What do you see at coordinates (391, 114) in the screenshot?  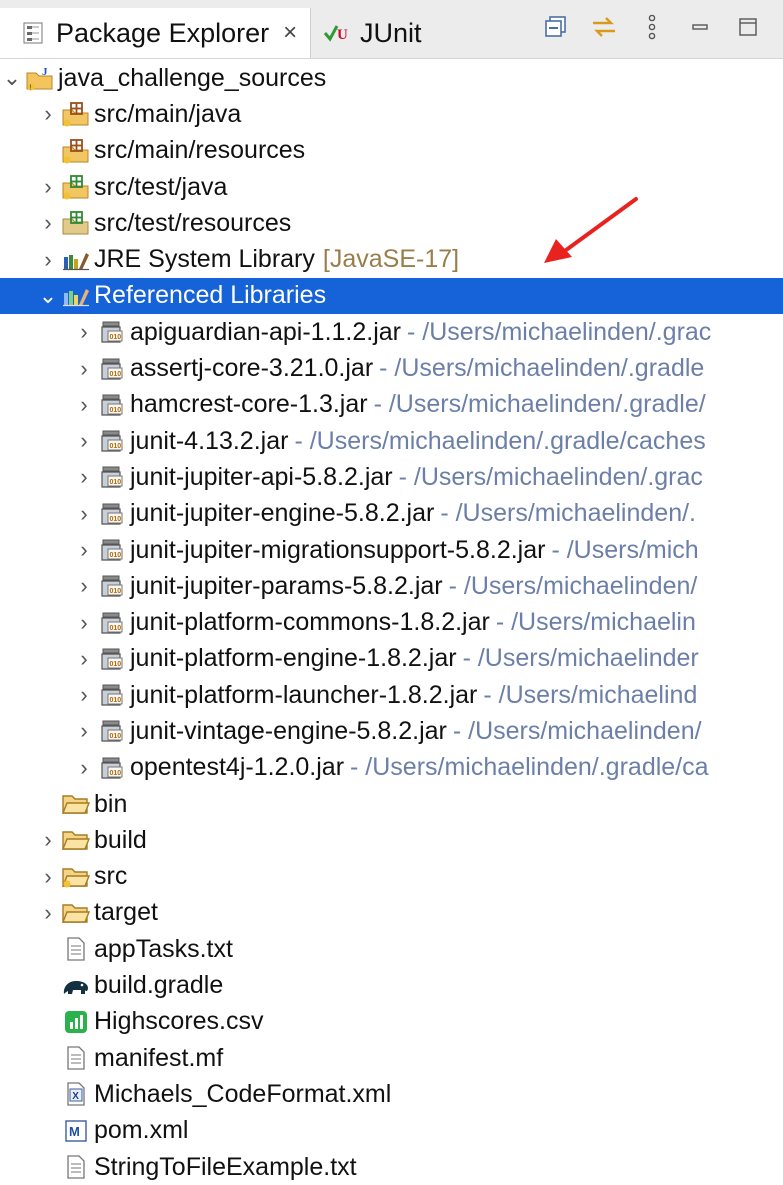 I see `tree-row-src-main-java: › src/main/java` at bounding box center [391, 114].